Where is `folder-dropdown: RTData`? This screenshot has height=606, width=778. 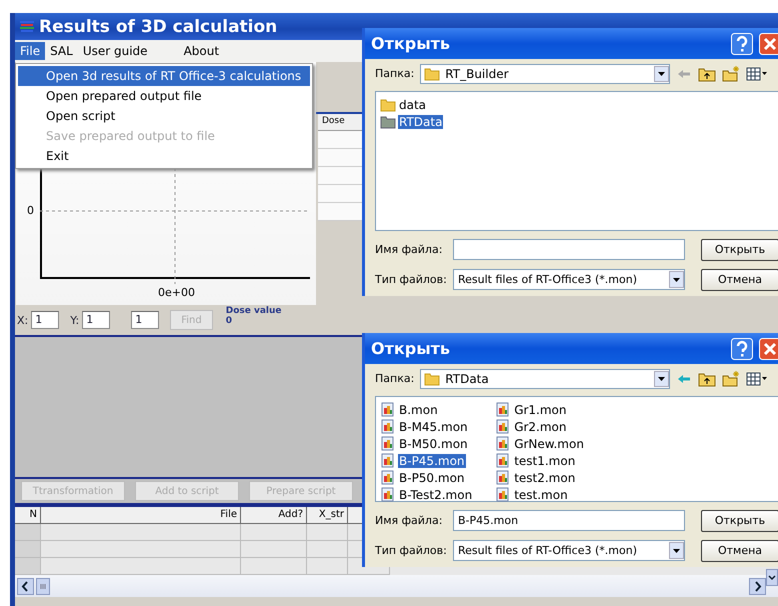
folder-dropdown: RTData is located at coordinates (545, 378).